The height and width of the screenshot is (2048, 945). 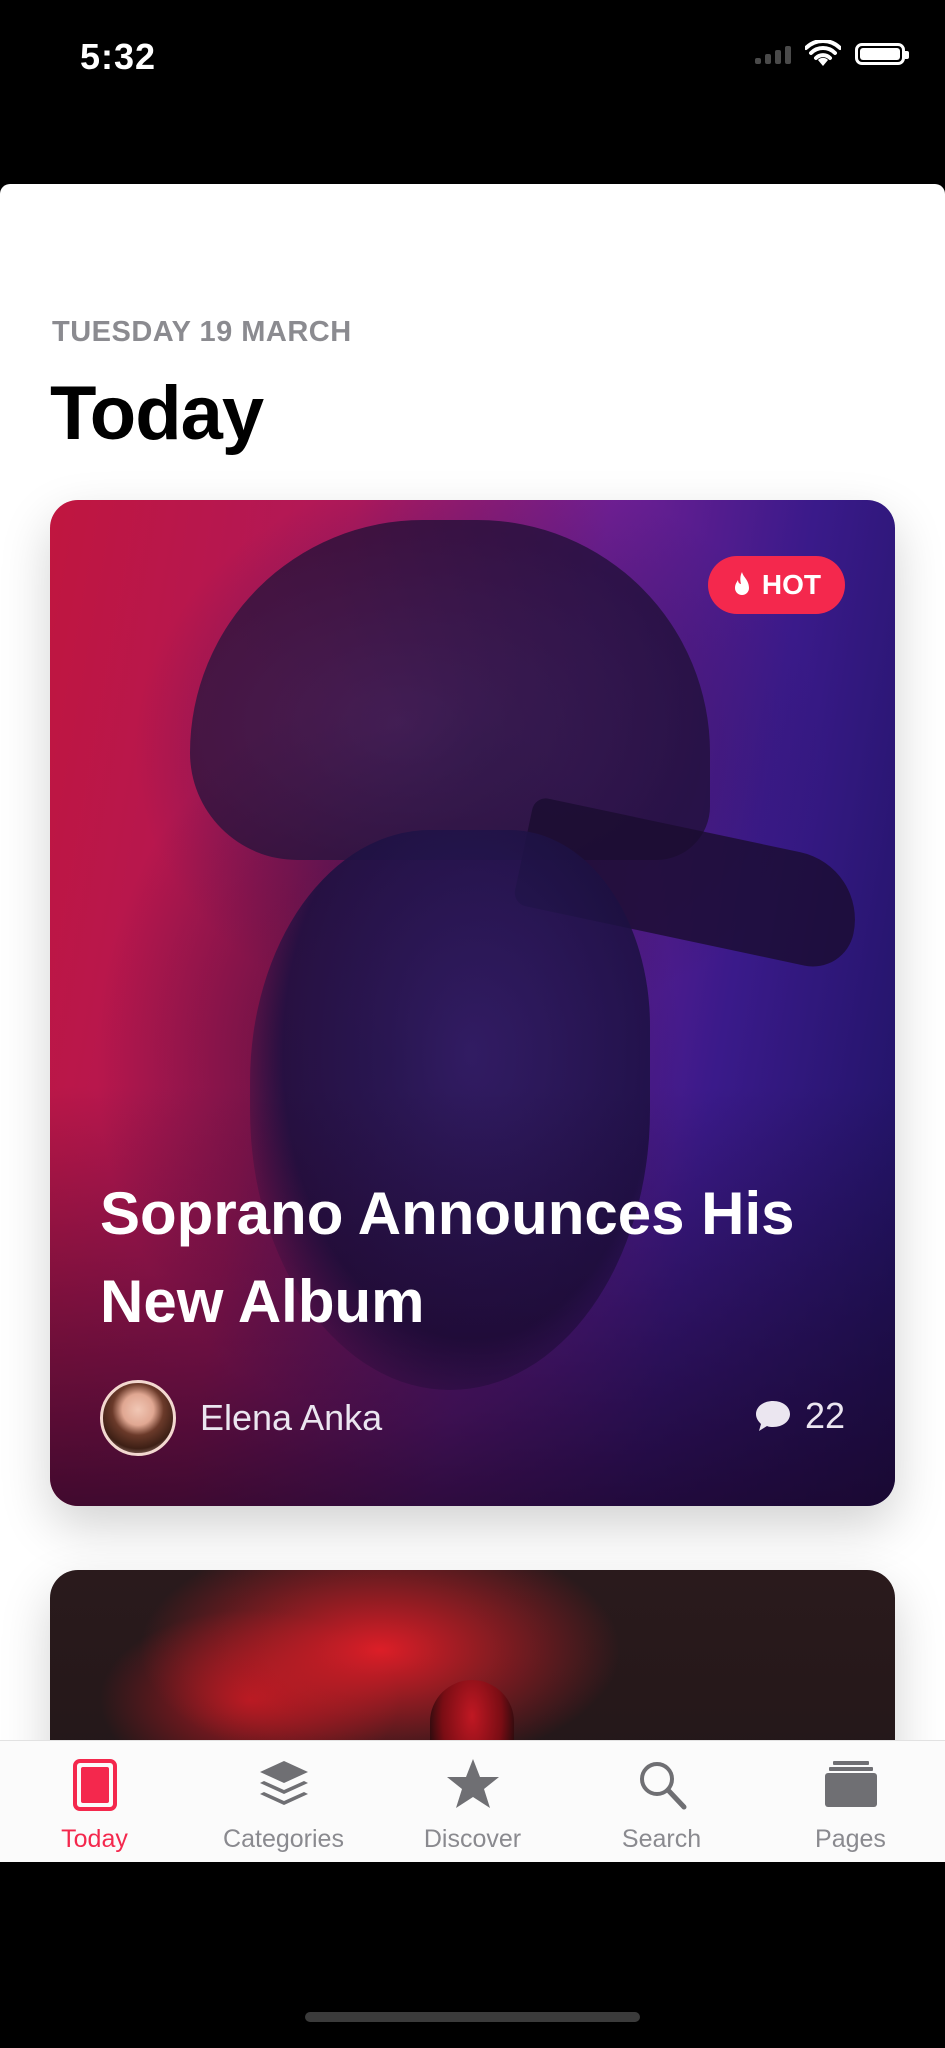 I want to click on wifi-icon, so click(x=823, y=53).